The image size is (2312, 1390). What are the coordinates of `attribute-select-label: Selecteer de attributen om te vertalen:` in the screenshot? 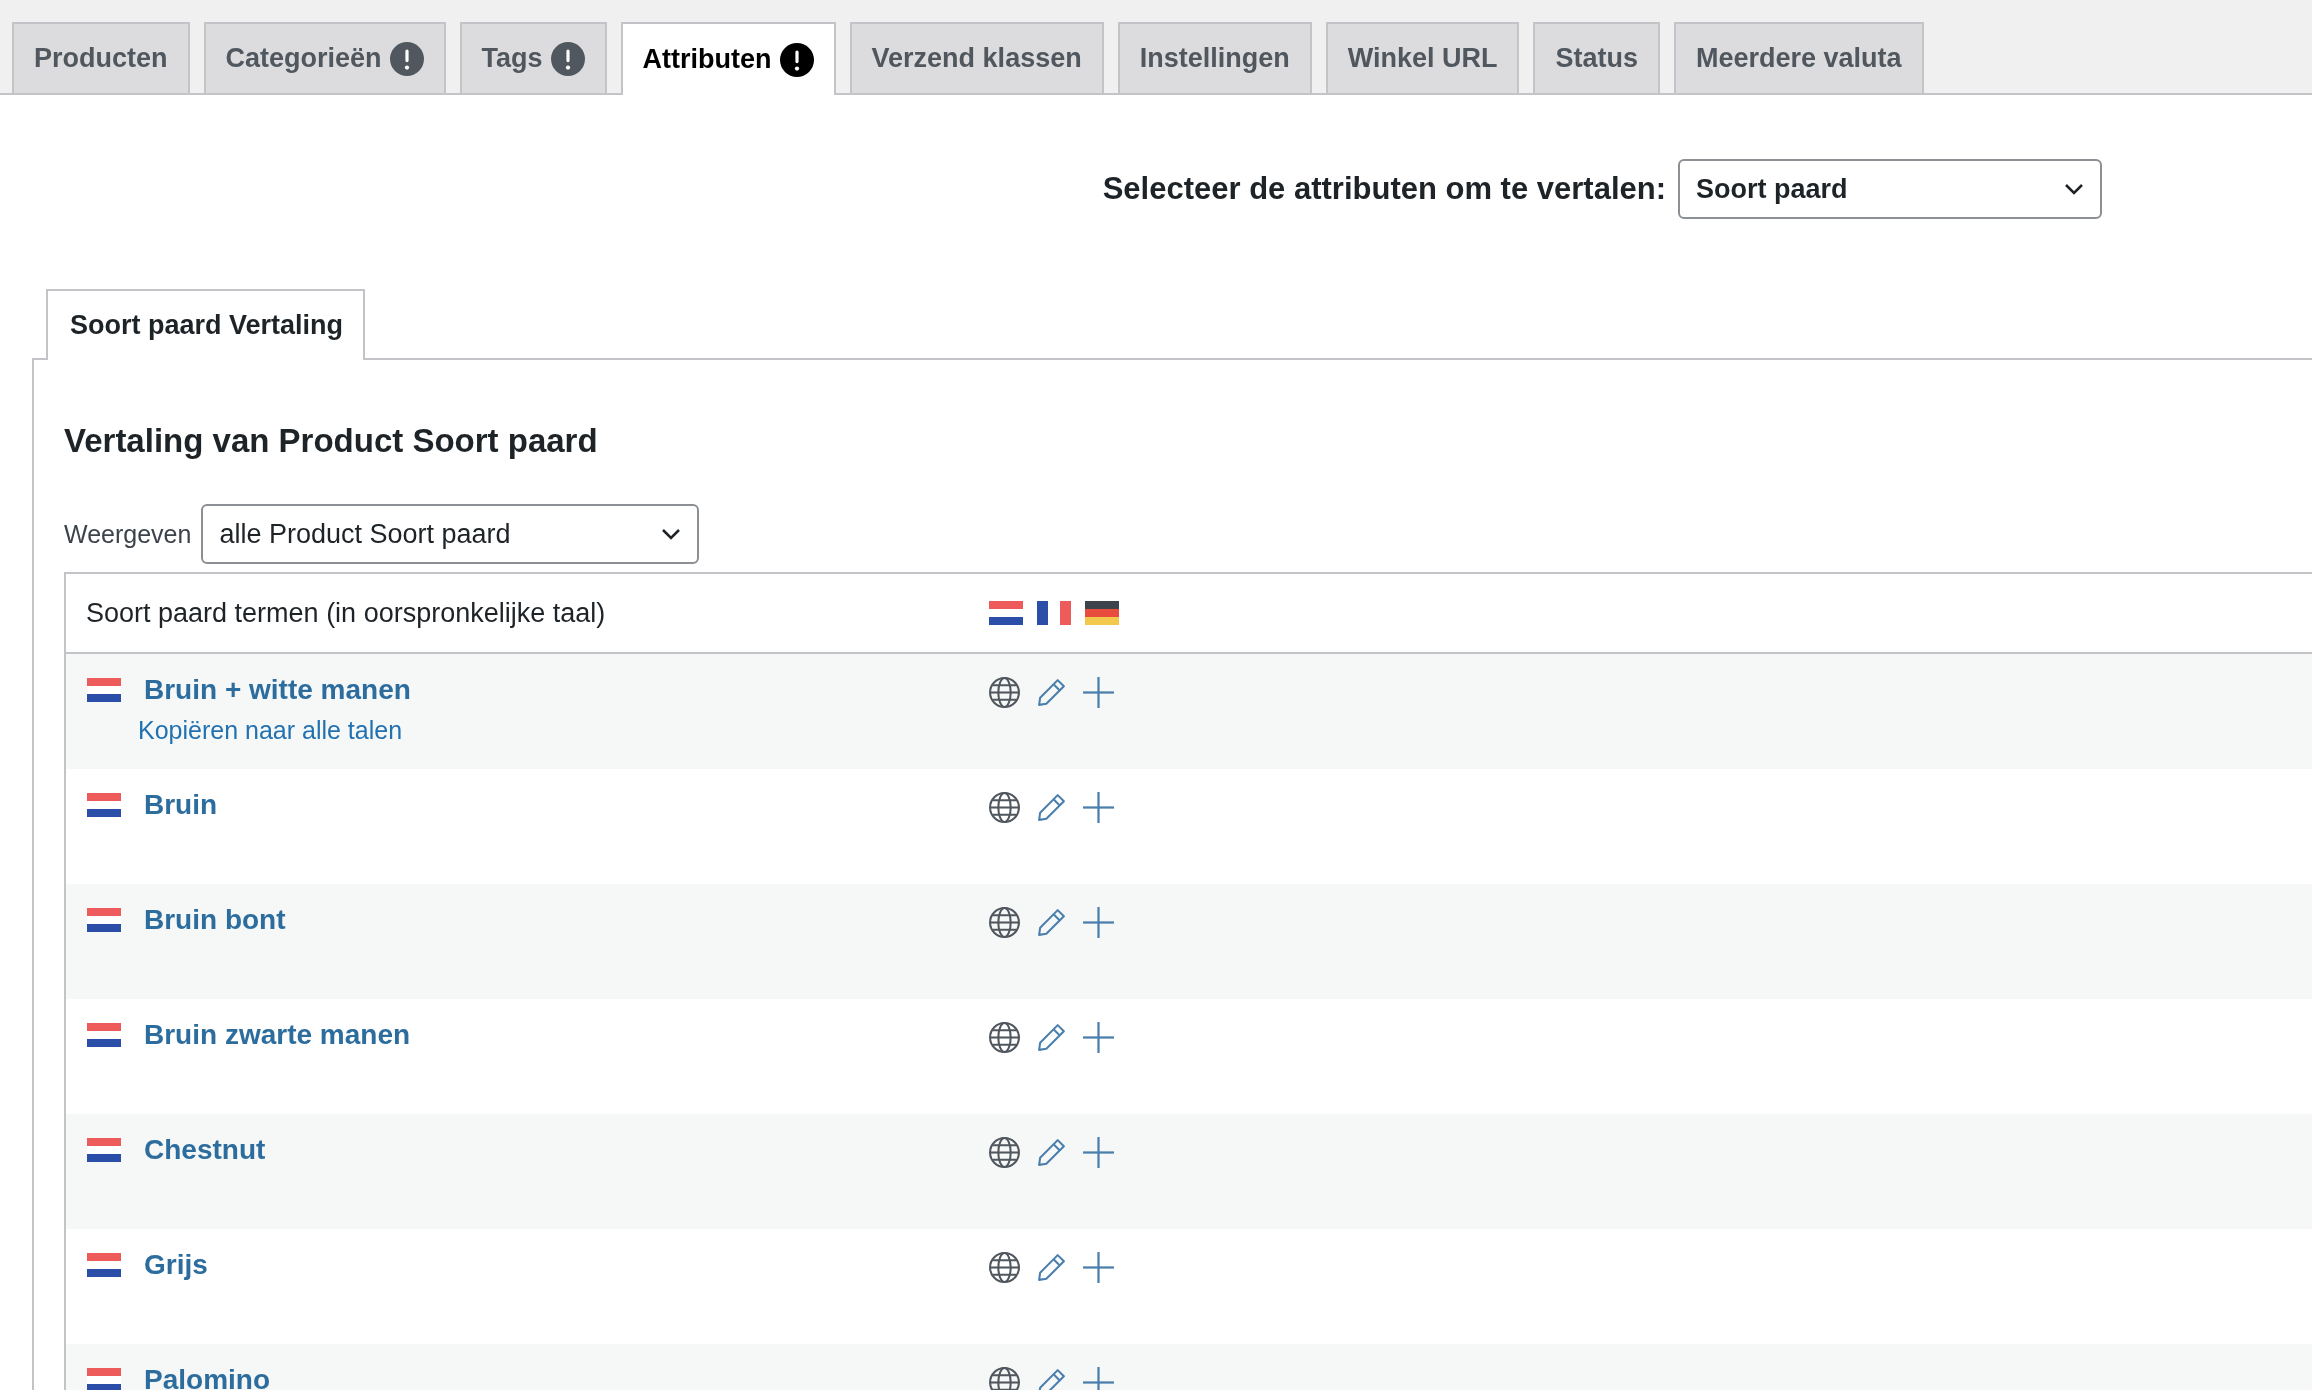 It's located at (1384, 189).